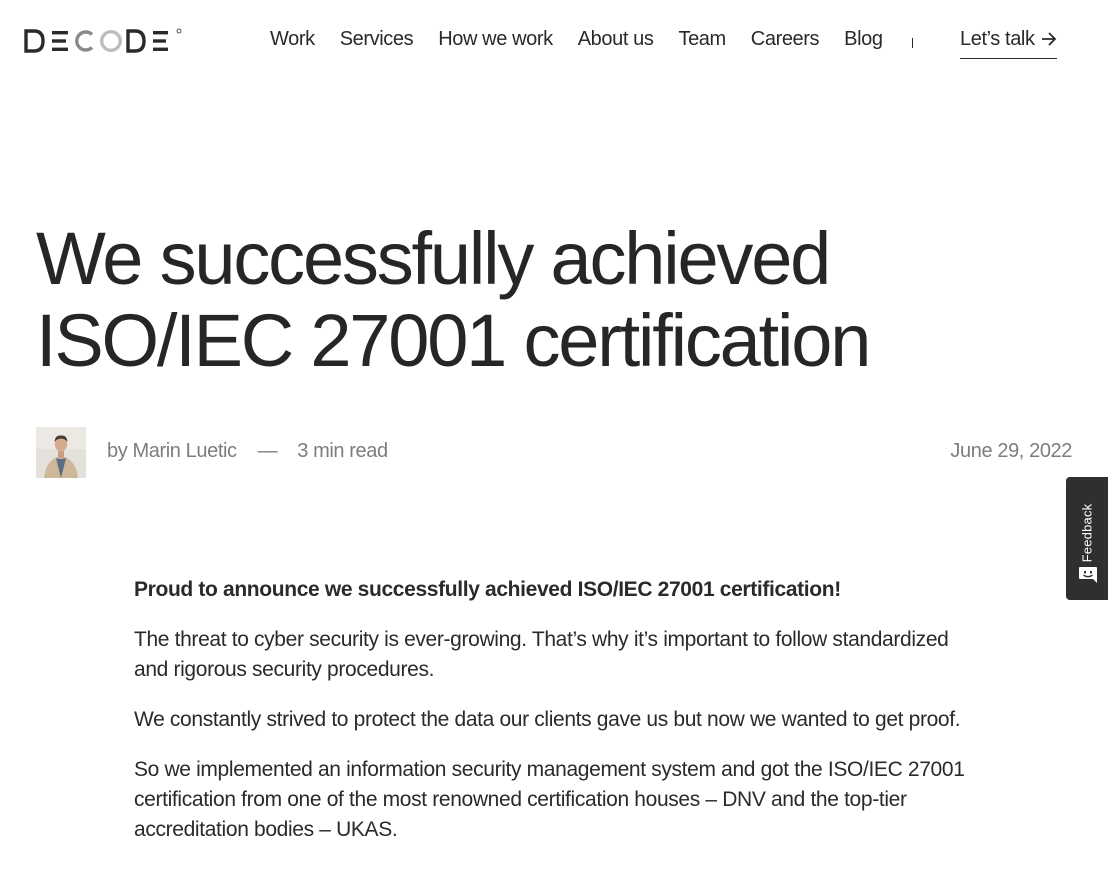 This screenshot has height=878, width=1108. I want to click on nav-how-we-work: How we work, so click(495, 39).